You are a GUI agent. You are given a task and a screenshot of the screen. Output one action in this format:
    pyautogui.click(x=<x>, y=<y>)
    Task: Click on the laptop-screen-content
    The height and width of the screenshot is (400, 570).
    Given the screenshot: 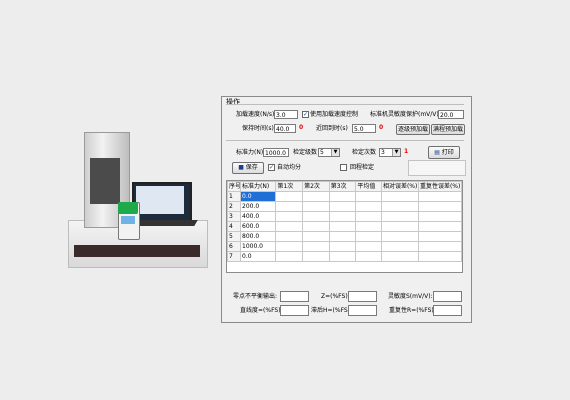 What is the action you would take?
    pyautogui.click(x=160, y=200)
    